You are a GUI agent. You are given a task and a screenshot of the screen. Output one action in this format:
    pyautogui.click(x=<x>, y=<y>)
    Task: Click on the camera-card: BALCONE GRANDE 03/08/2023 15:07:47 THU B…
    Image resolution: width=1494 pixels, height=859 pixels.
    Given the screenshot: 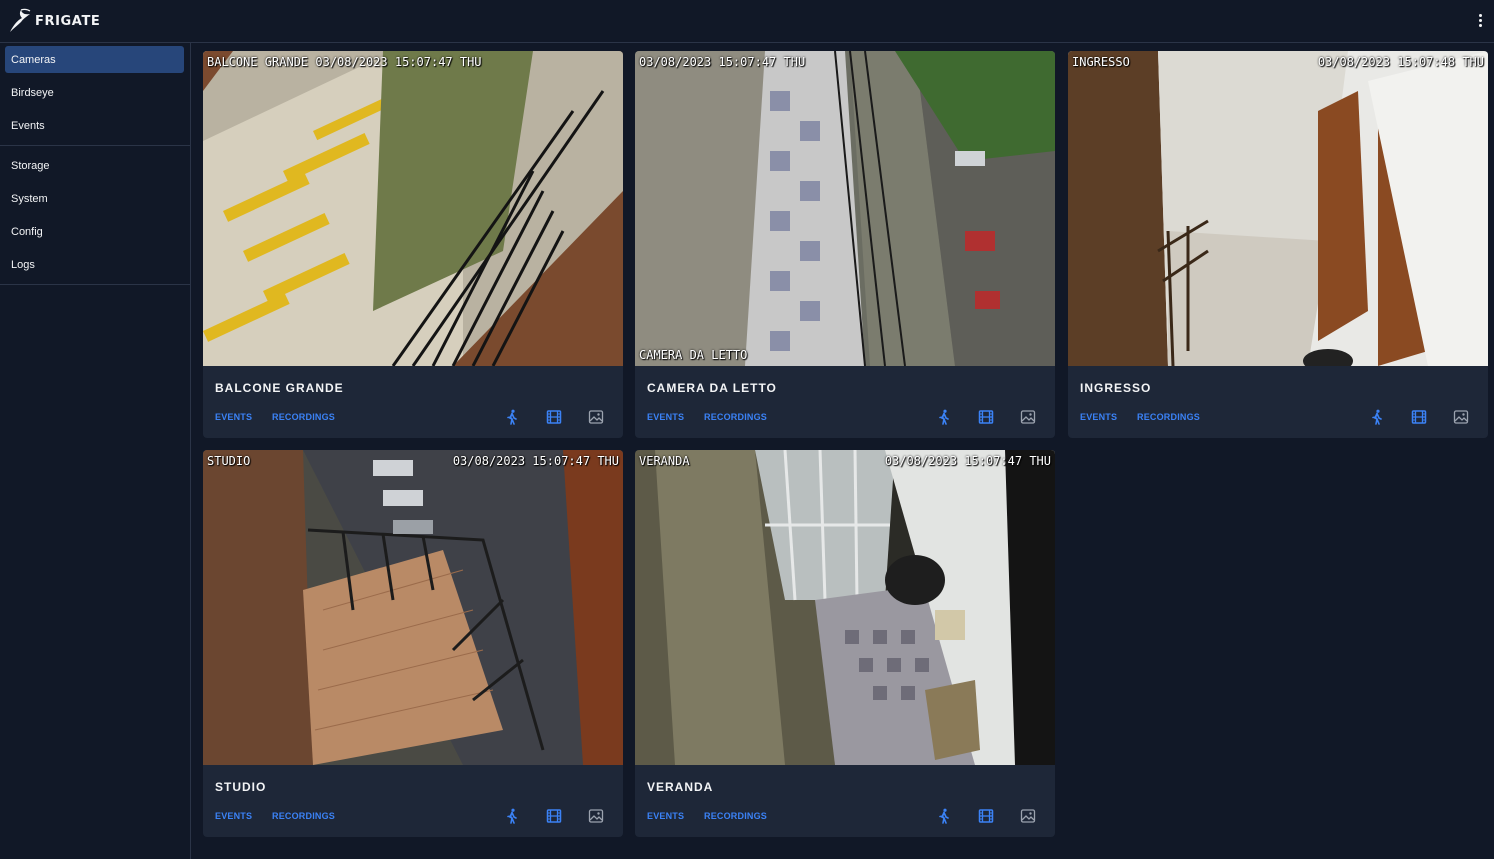 What is the action you would take?
    pyautogui.click(x=413, y=244)
    